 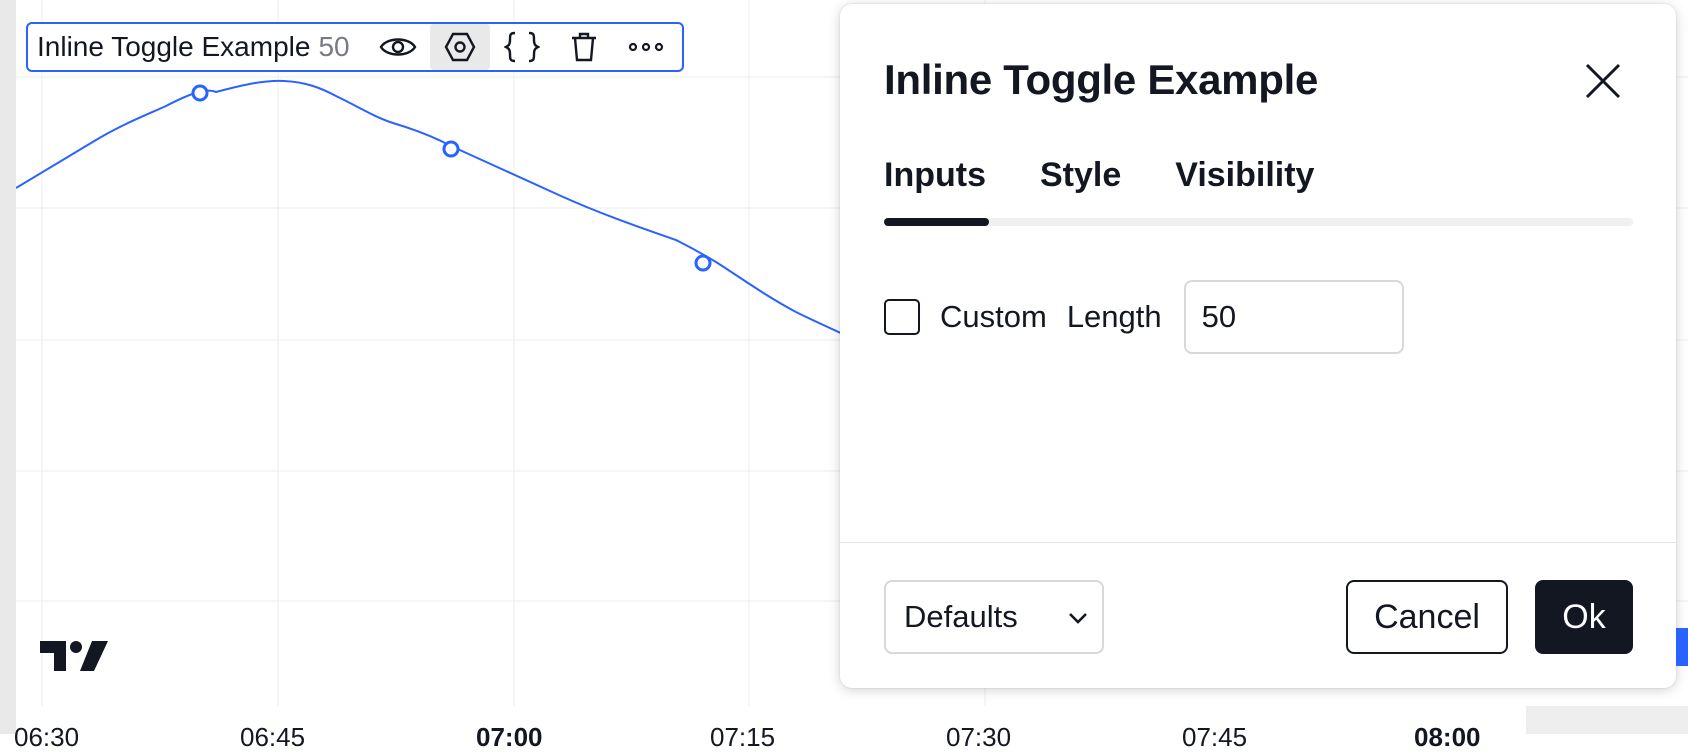 What do you see at coordinates (961, 616) in the screenshot?
I see `defaults-label: Defaults` at bounding box center [961, 616].